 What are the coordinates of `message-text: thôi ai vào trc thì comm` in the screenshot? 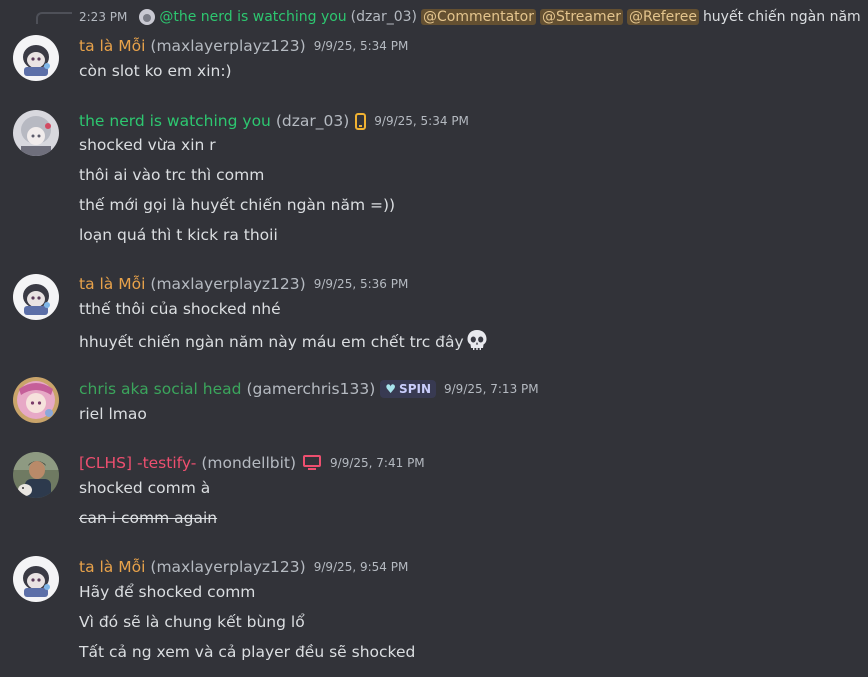 It's located at (172, 175).